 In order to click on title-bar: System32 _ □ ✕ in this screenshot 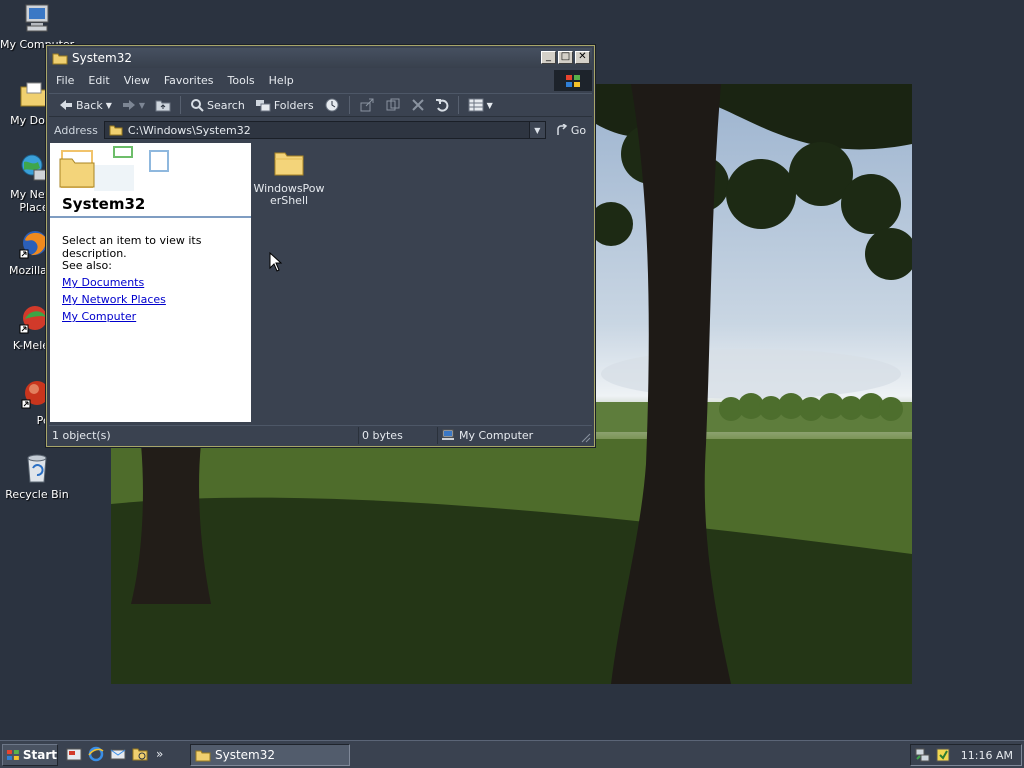, I will do `click(320, 58)`.